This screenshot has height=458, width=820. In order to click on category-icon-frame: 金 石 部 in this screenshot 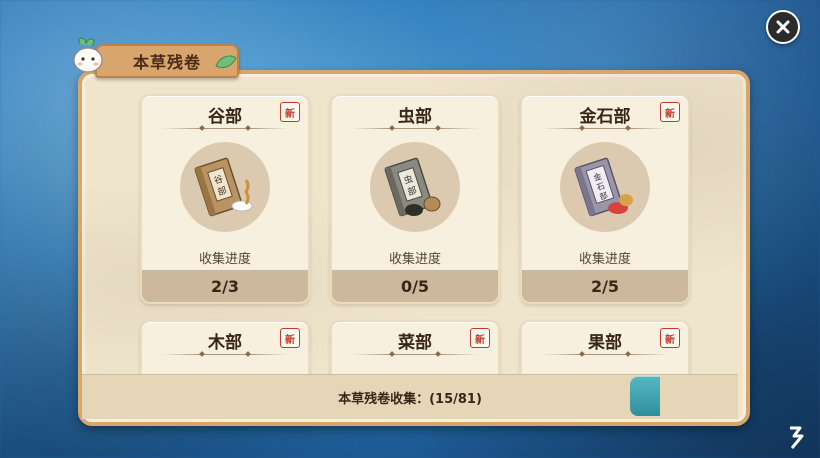, I will do `click(605, 187)`.